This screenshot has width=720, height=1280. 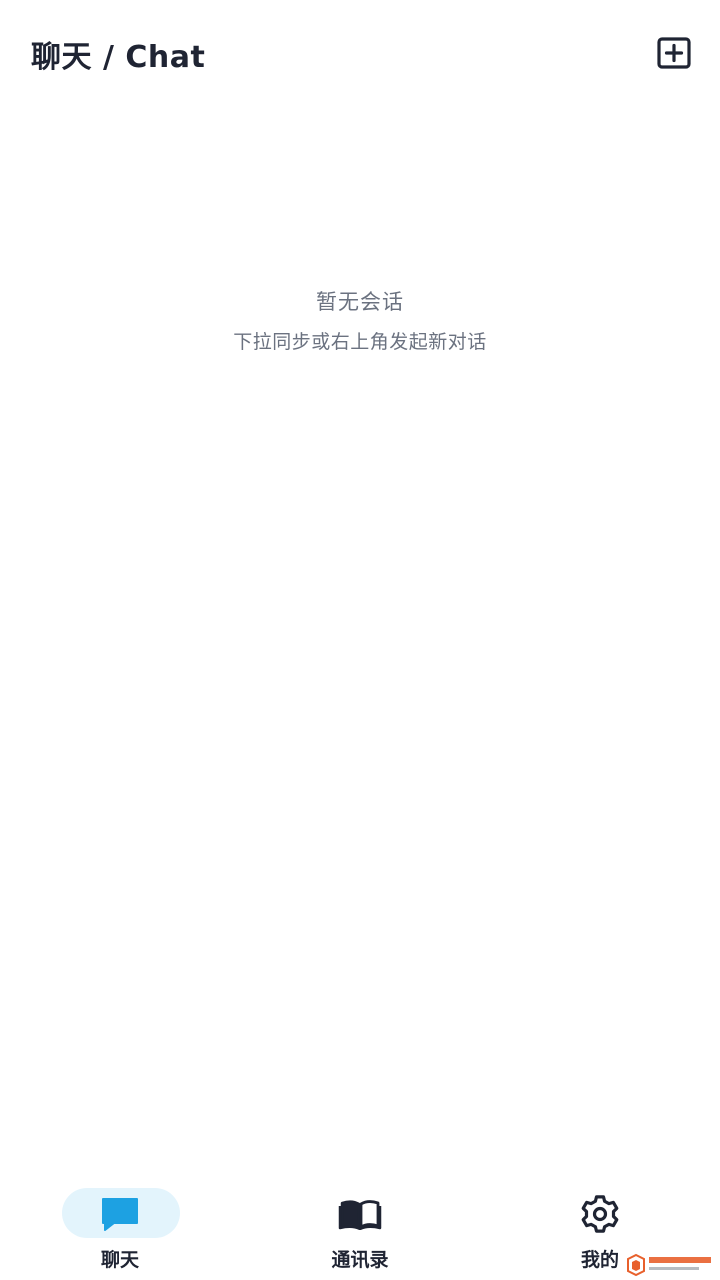 What do you see at coordinates (118, 57) in the screenshot?
I see `page-title: 聊天 / Chat` at bounding box center [118, 57].